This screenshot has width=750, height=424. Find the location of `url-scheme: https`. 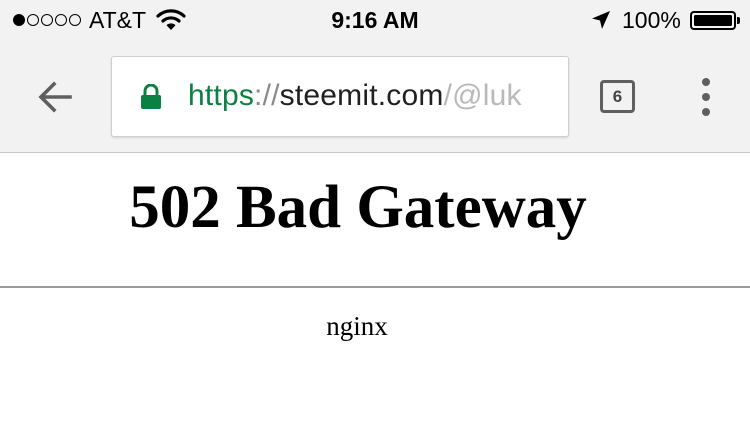

url-scheme: https is located at coordinates (221, 95).